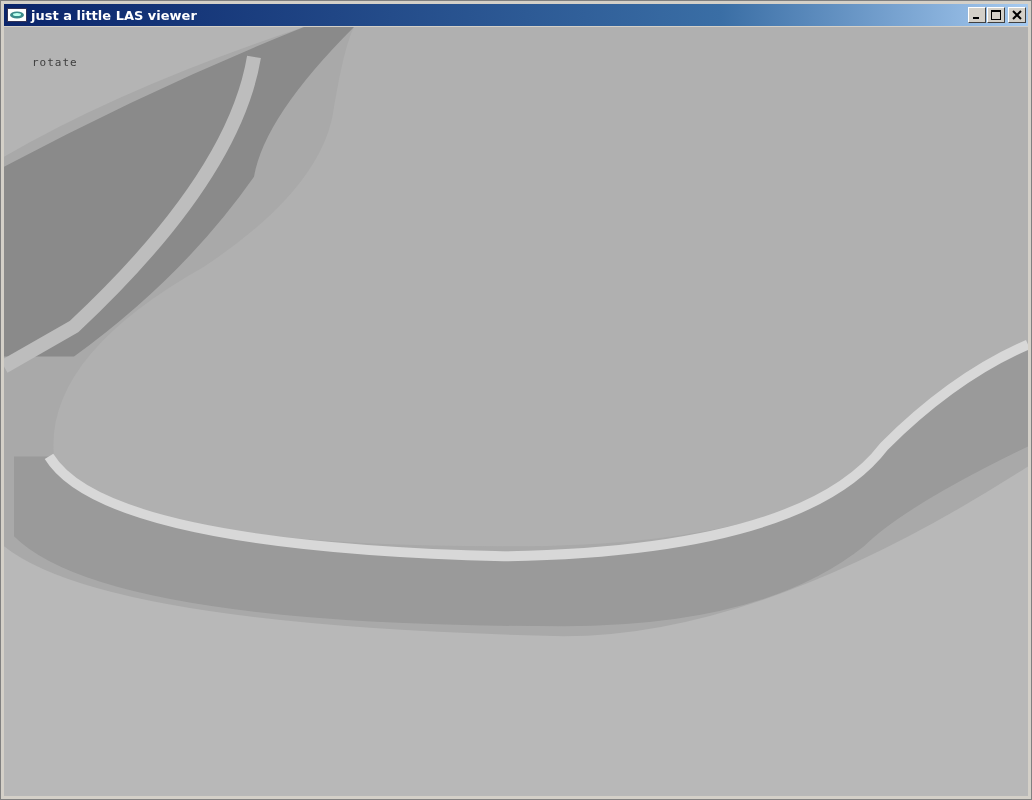  I want to click on window-title: just a little LAS viewer, so click(114, 15).